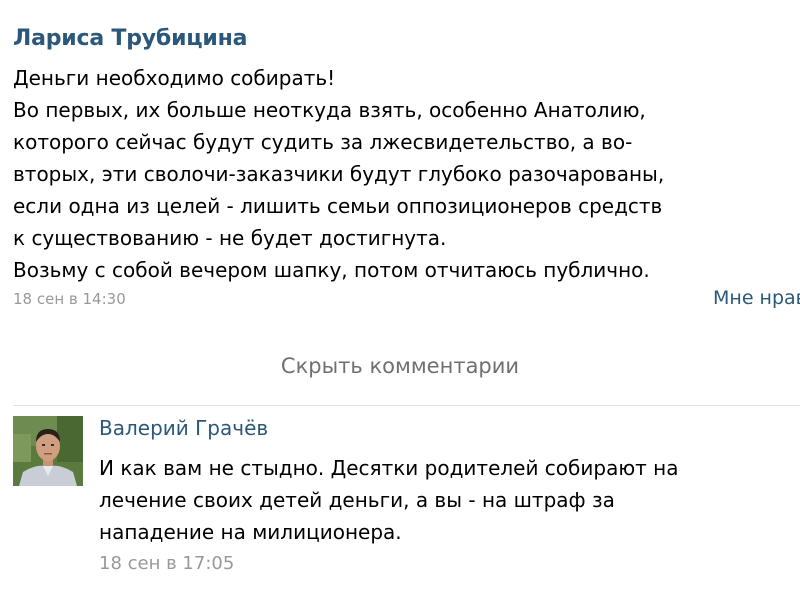 Image resolution: width=800 pixels, height=600 pixels. What do you see at coordinates (183, 428) in the screenshot?
I see `comment-author-name: Валерий Грачёв` at bounding box center [183, 428].